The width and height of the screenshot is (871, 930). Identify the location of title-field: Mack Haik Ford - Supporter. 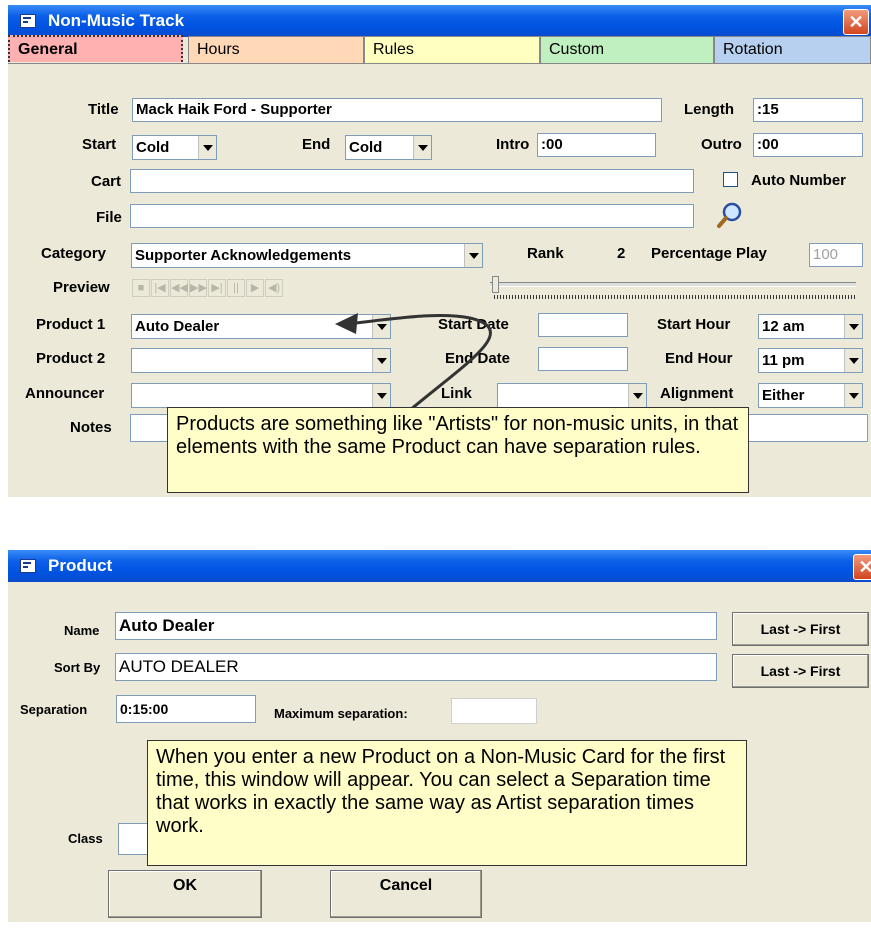
(397, 110).